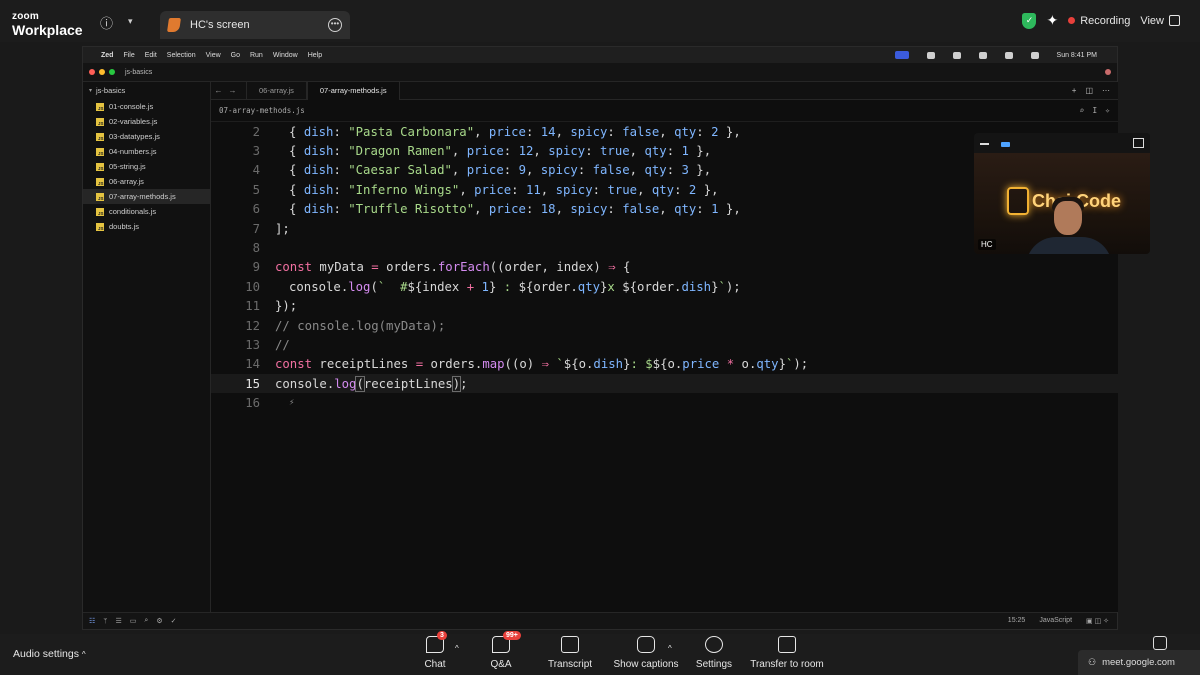  I want to click on code-line: 11});, so click(664, 306).